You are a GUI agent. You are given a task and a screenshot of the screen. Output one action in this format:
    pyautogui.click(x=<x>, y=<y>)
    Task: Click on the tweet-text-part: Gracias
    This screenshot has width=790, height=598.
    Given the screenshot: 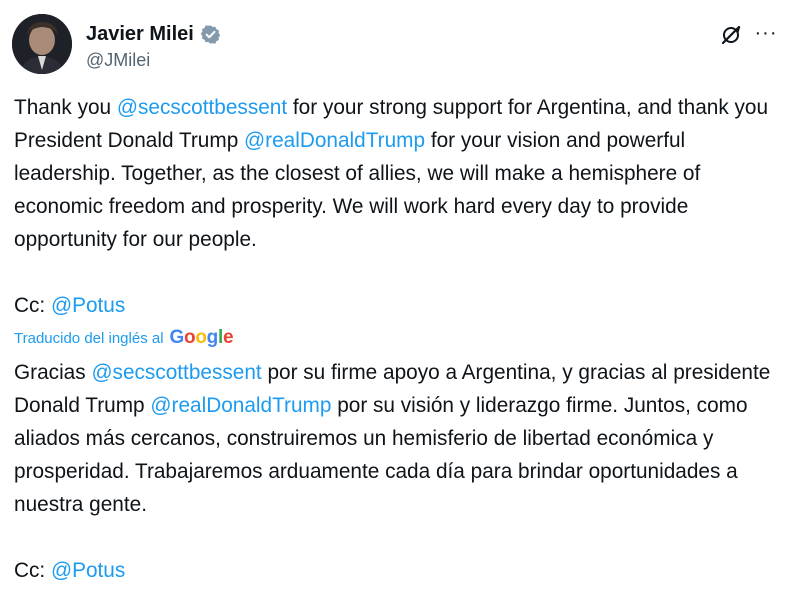 What is the action you would take?
    pyautogui.click(x=53, y=372)
    